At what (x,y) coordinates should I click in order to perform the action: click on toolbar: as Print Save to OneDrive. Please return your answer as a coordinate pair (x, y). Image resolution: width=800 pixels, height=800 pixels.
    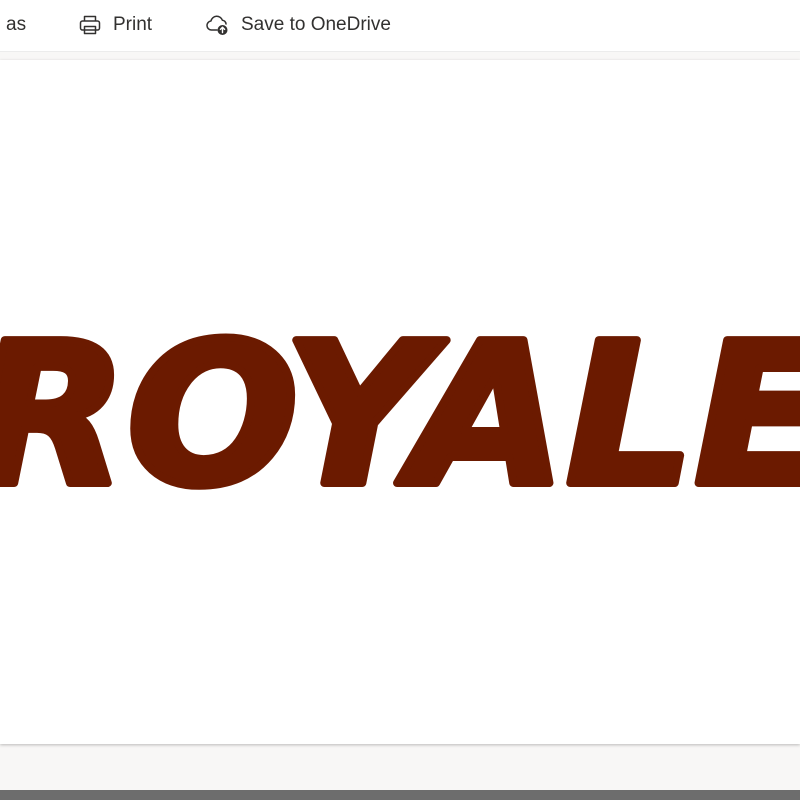
    Looking at the image, I should click on (400, 26).